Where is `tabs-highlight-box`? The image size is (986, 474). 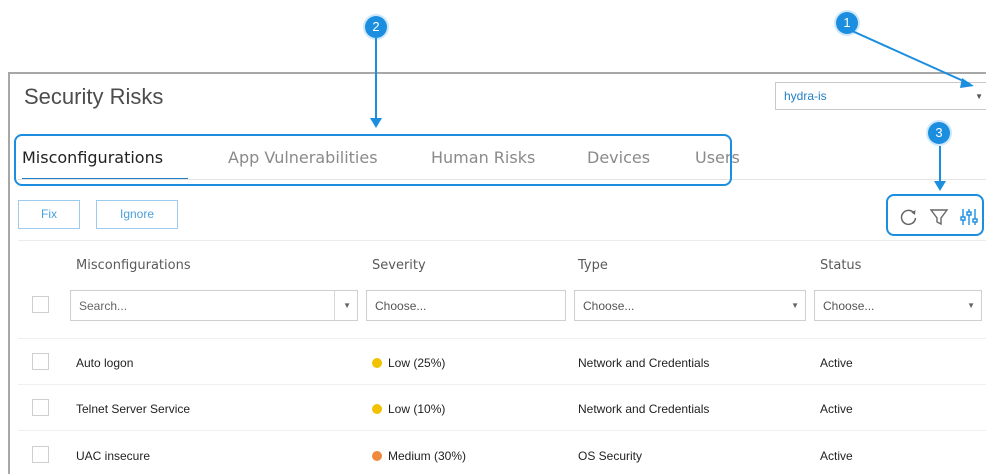 tabs-highlight-box is located at coordinates (373, 160).